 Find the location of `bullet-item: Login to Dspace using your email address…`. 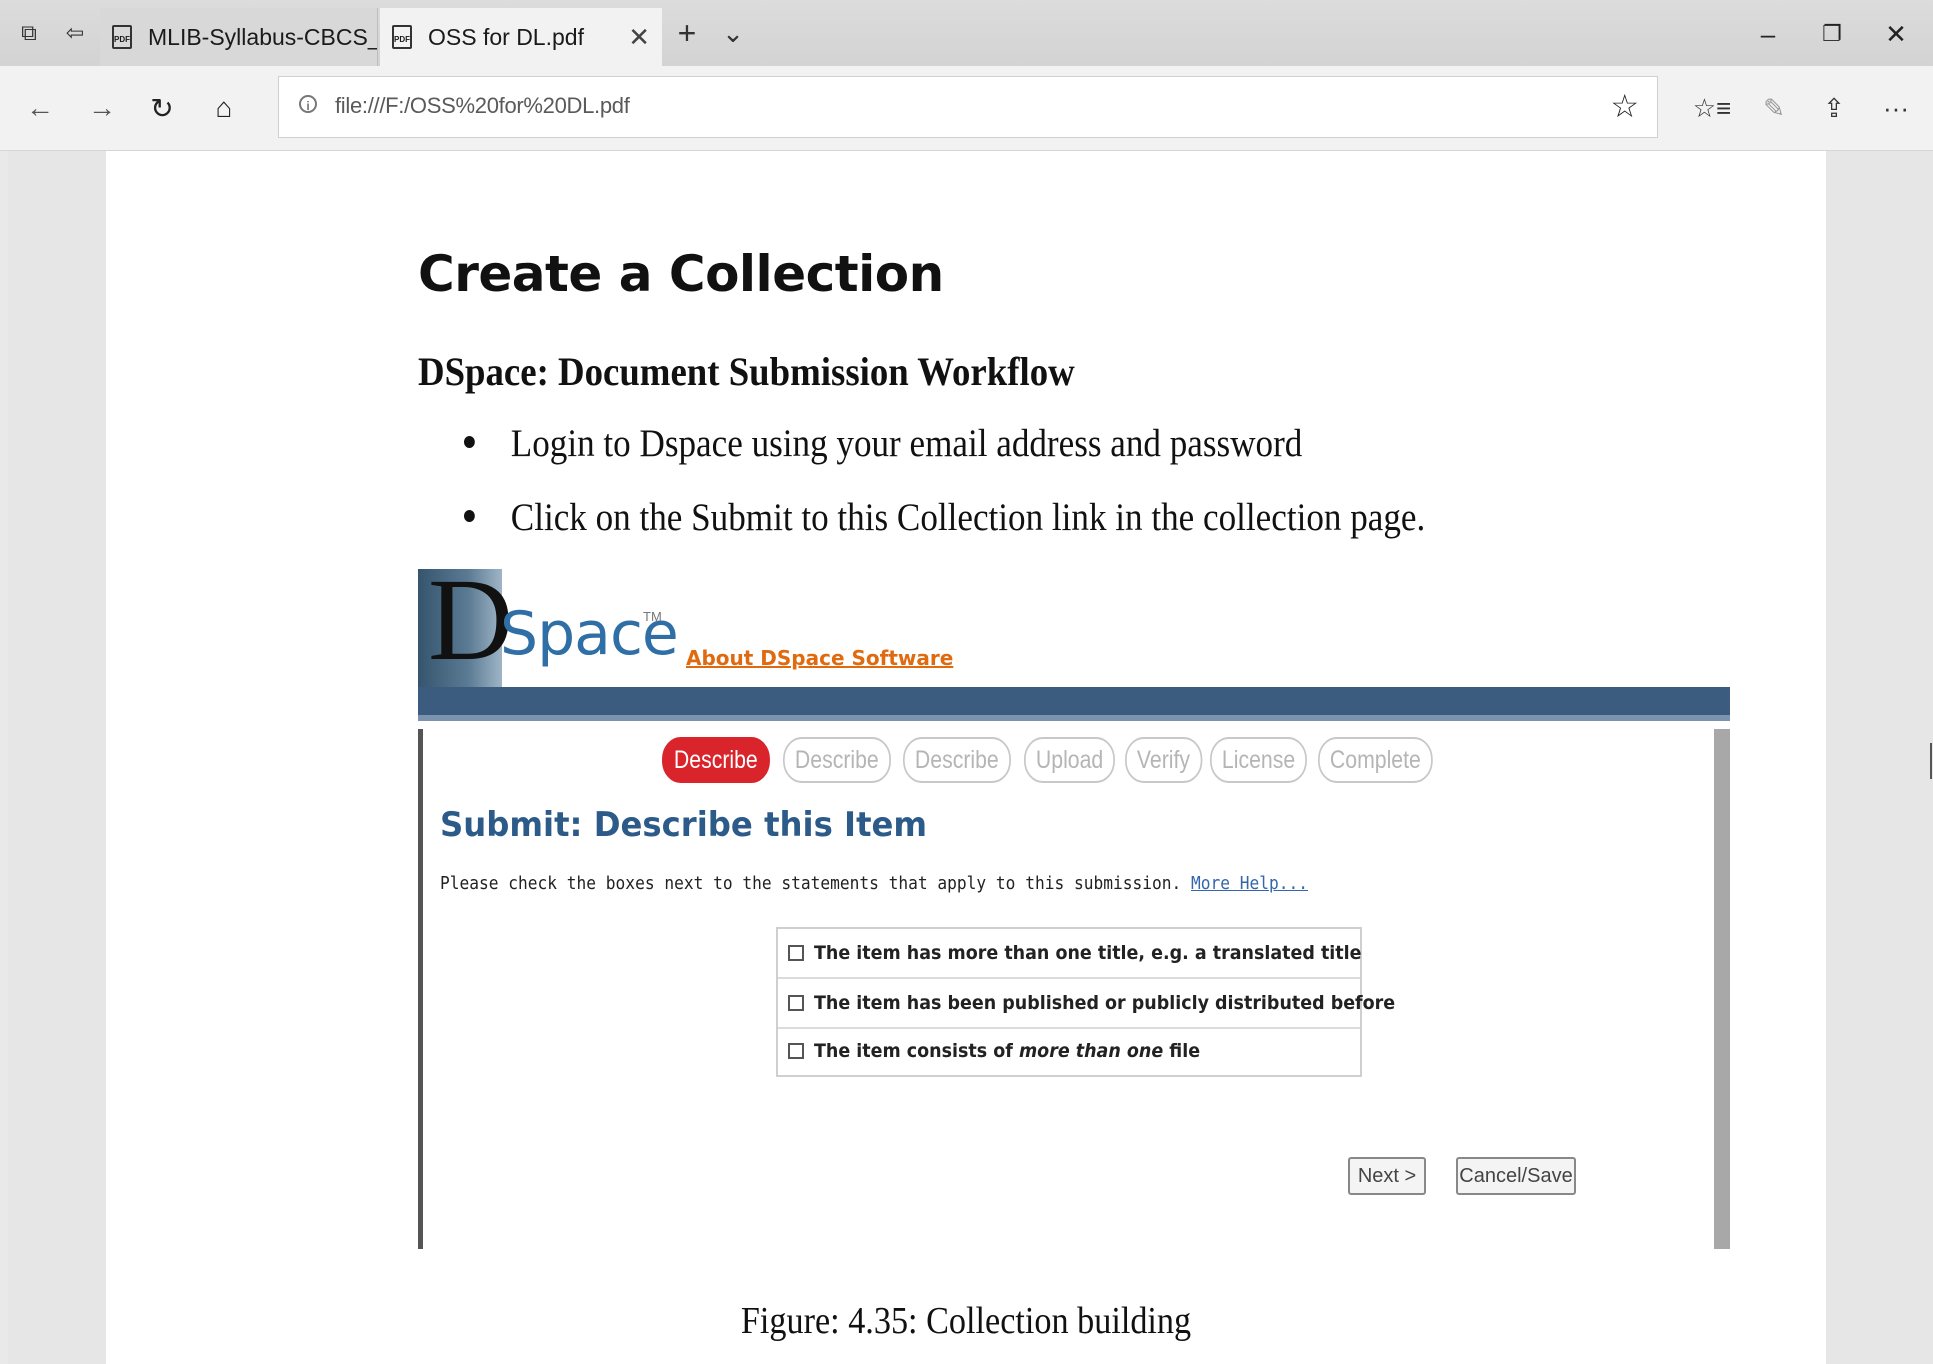

bullet-item: Login to Dspace using your email address… is located at coordinates (883, 443).